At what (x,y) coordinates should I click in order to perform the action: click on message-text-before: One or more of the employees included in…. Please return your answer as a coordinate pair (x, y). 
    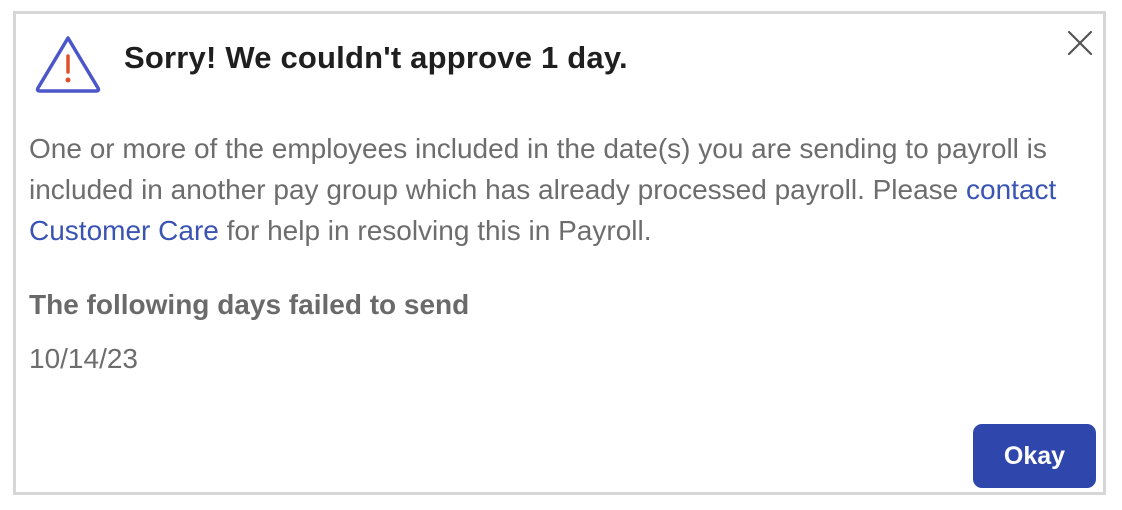
    Looking at the image, I should click on (538, 169).